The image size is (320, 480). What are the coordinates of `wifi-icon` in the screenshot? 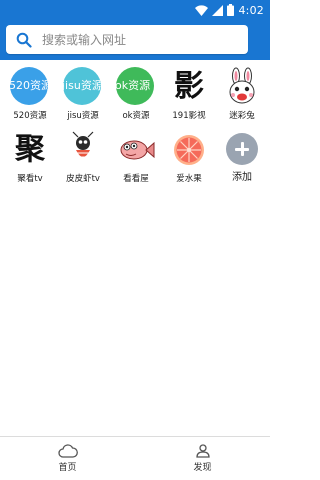 It's located at (202, 10).